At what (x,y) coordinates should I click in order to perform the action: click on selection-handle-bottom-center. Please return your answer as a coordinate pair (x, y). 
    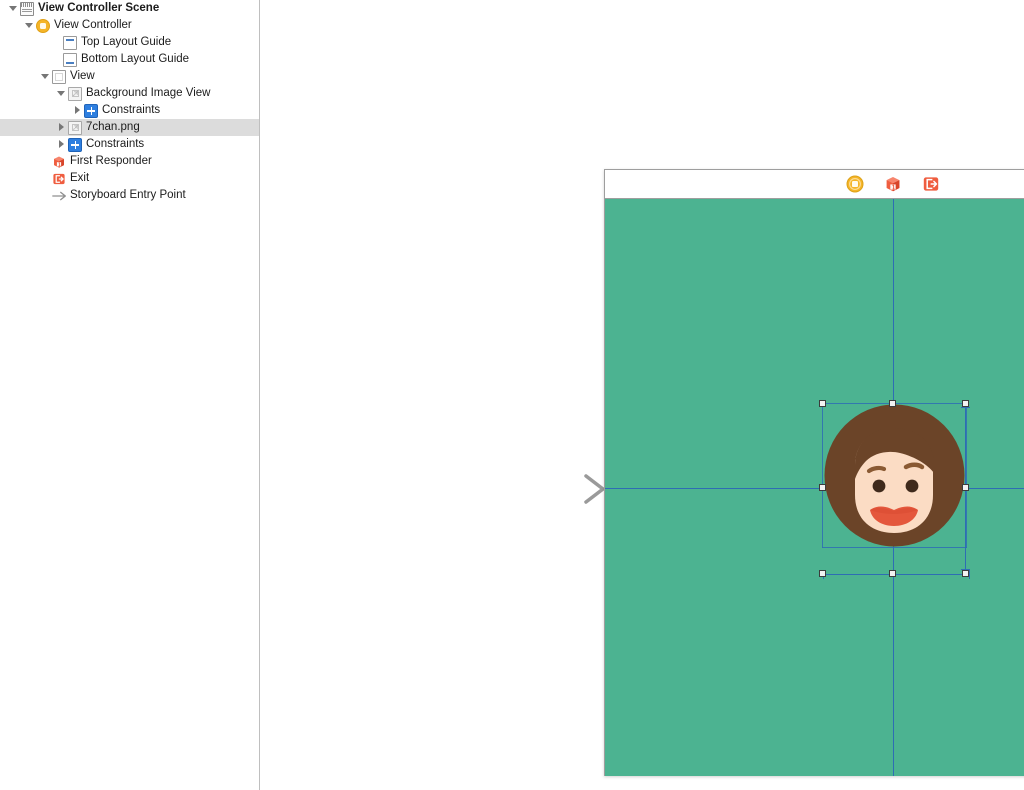
    Looking at the image, I should click on (892, 573).